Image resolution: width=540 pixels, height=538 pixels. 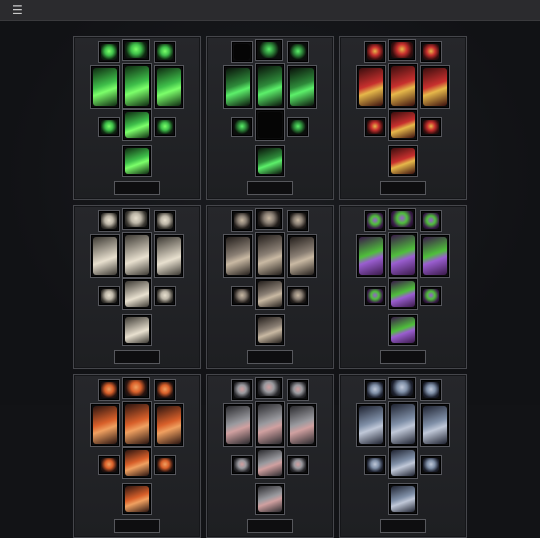 I want to click on helmet-item-icon, so click(x=136, y=388).